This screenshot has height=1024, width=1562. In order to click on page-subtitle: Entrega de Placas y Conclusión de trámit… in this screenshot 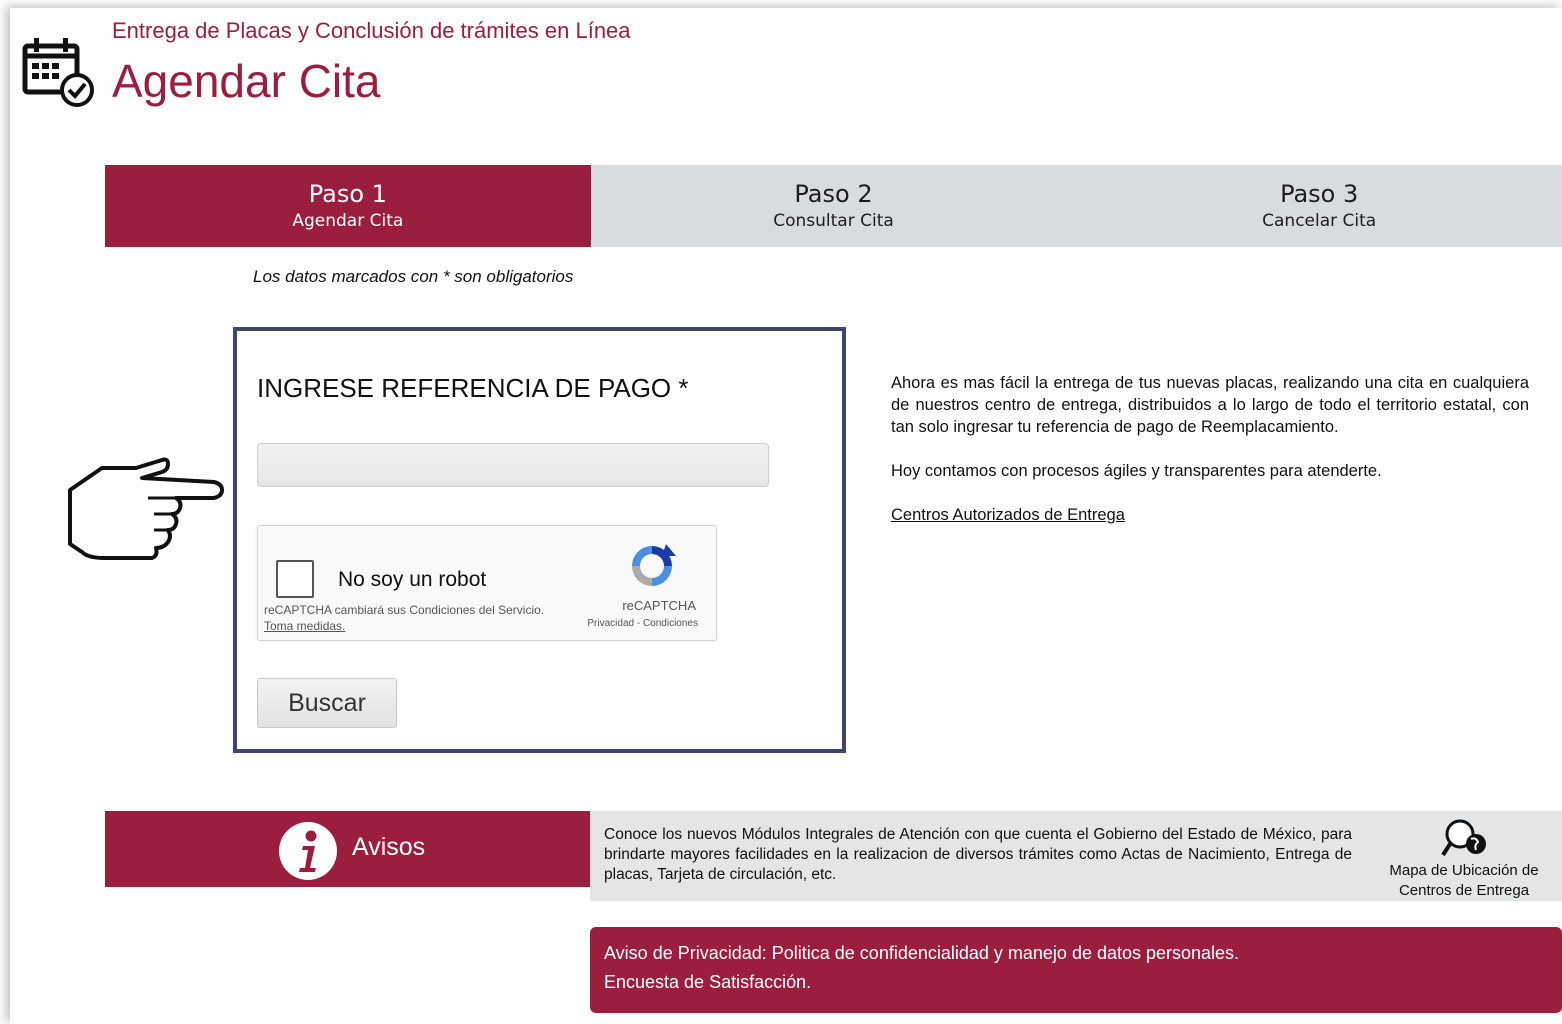, I will do `click(371, 30)`.